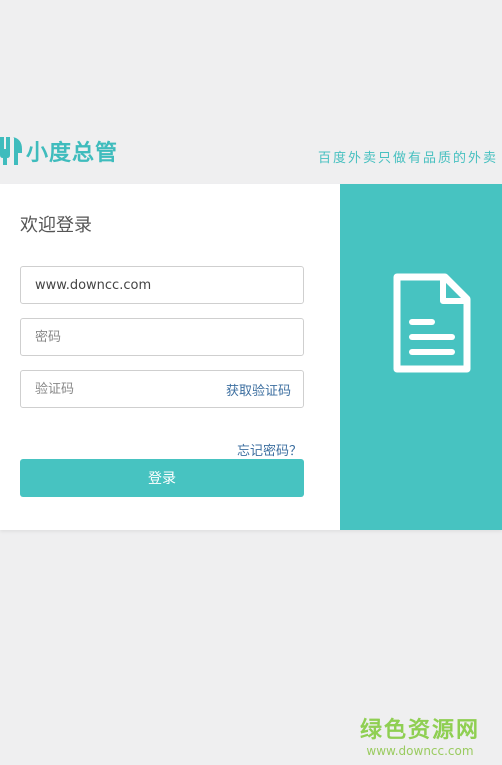 This screenshot has width=502, height=765. What do you see at coordinates (264, 389) in the screenshot?
I see `get-code-link: 获取验证码` at bounding box center [264, 389].